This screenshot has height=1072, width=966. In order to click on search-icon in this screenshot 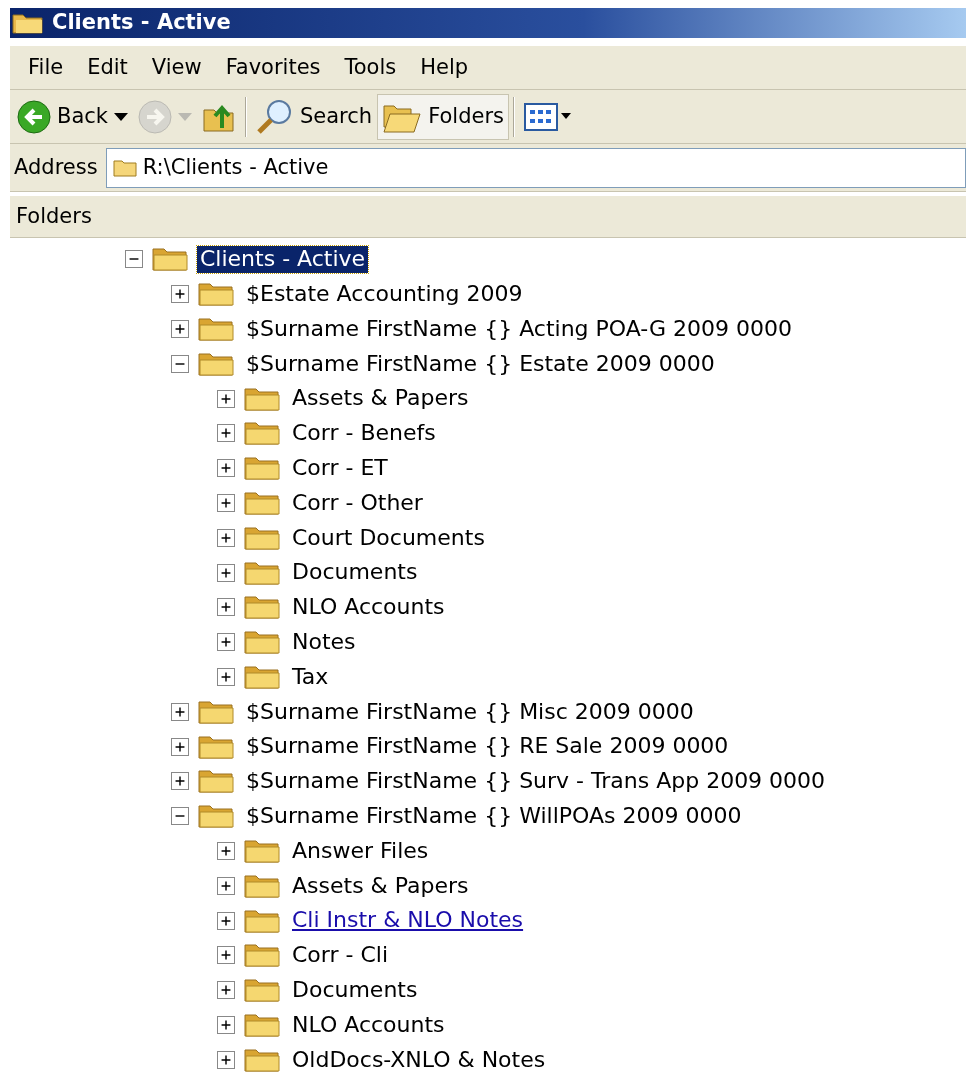, I will do `click(275, 116)`.